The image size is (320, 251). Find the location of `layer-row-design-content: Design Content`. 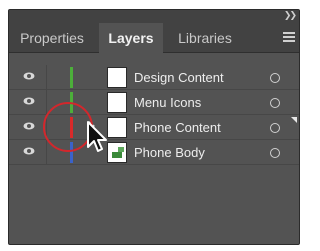

layer-row-design-content: Design Content is located at coordinates (154, 77).